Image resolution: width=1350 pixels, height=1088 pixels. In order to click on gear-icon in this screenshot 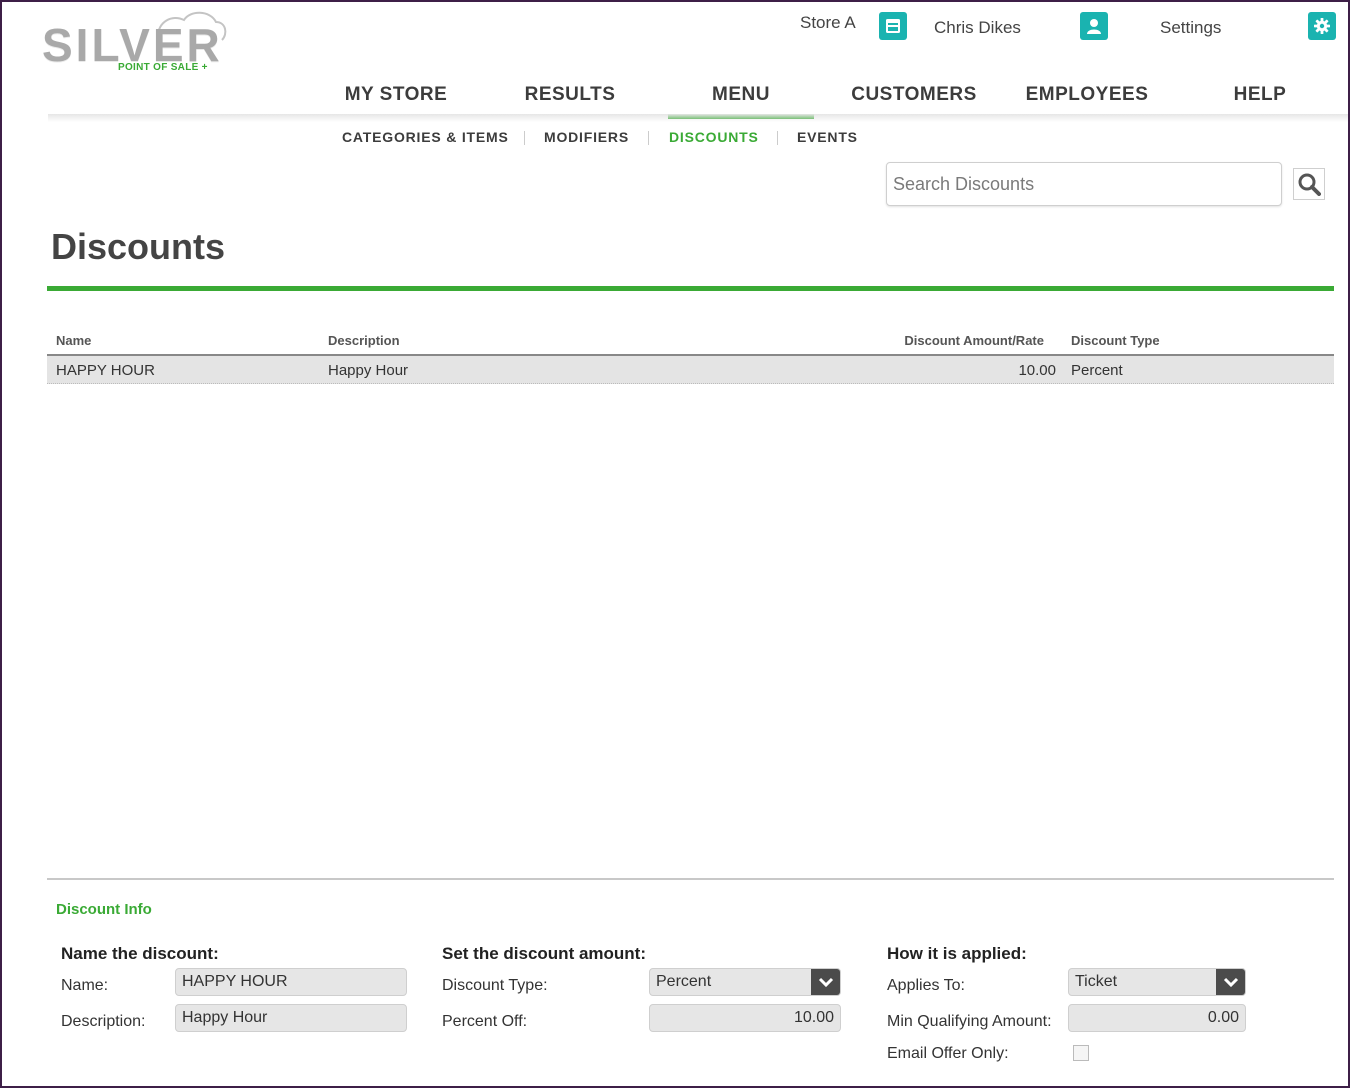, I will do `click(1322, 26)`.